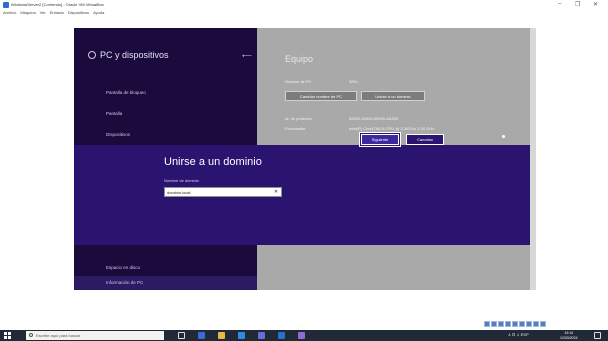  I want to click on display-status-icon, so click(522, 324).